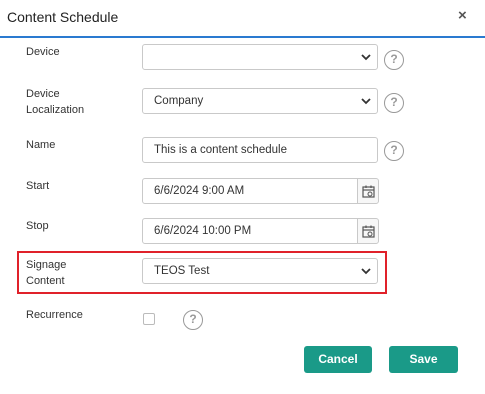 Image resolution: width=485 pixels, height=394 pixels. What do you see at coordinates (250, 191) in the screenshot?
I see `start-datetime-input: 6/6/2024 9:00 AM` at bounding box center [250, 191].